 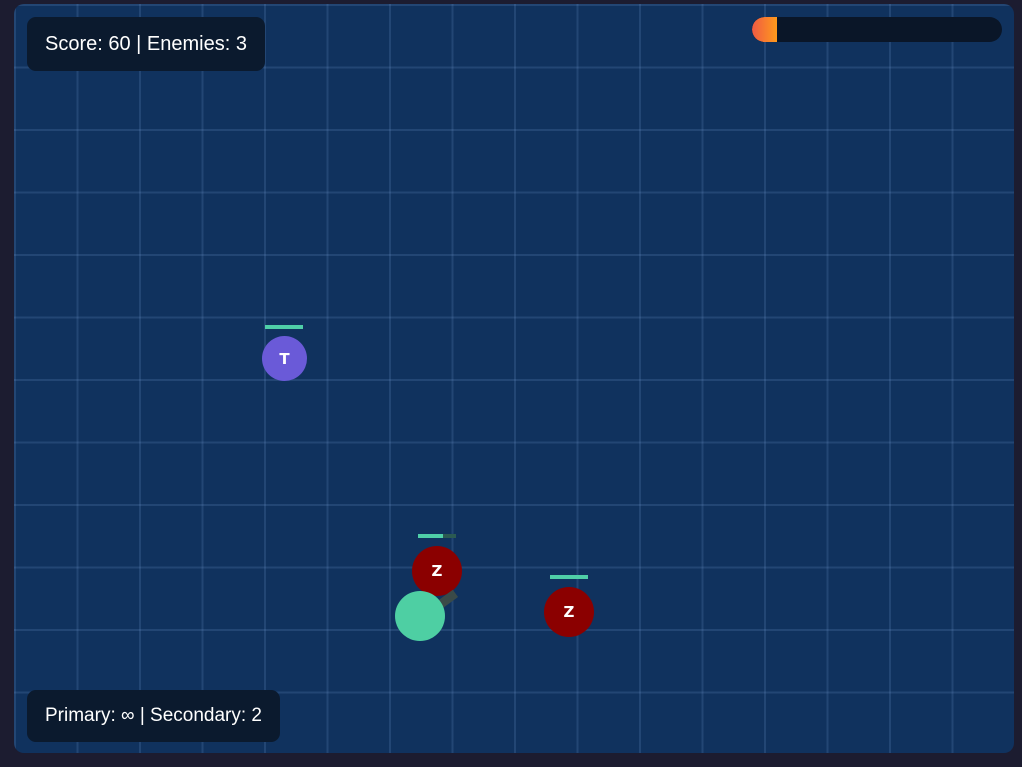 I want to click on ammo-panel: Primary: ∞ | Secondary: 2, so click(x=153, y=716).